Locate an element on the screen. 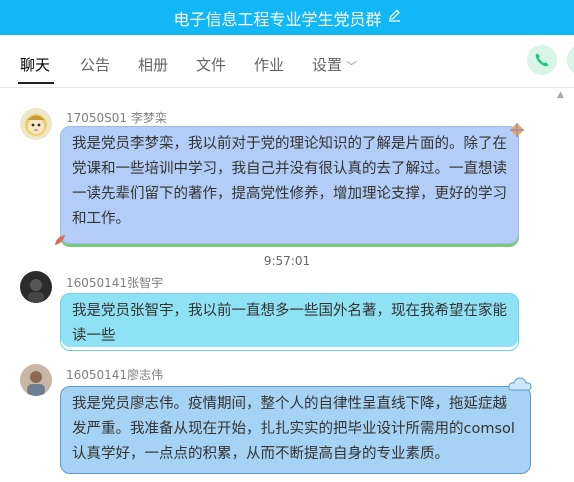 The width and height of the screenshot is (574, 482). tab-homework: 作业 is located at coordinates (269, 64).